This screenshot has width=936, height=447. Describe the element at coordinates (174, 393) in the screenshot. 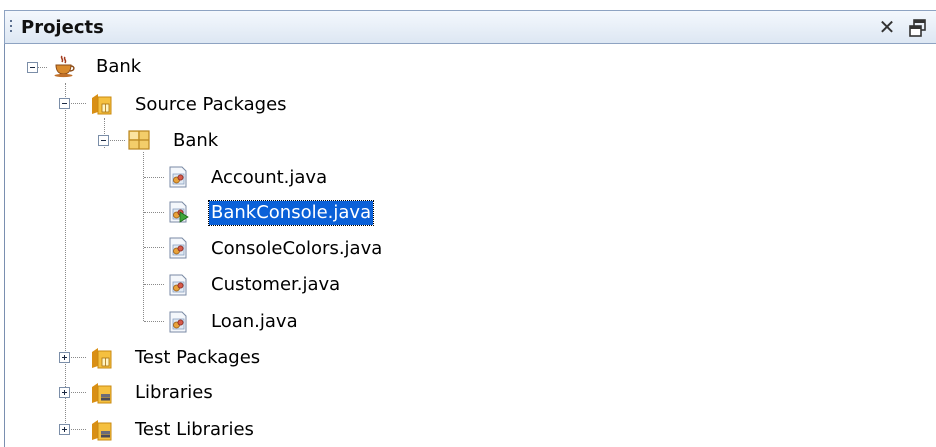

I see `tree-item-libraries: Libraries` at that location.